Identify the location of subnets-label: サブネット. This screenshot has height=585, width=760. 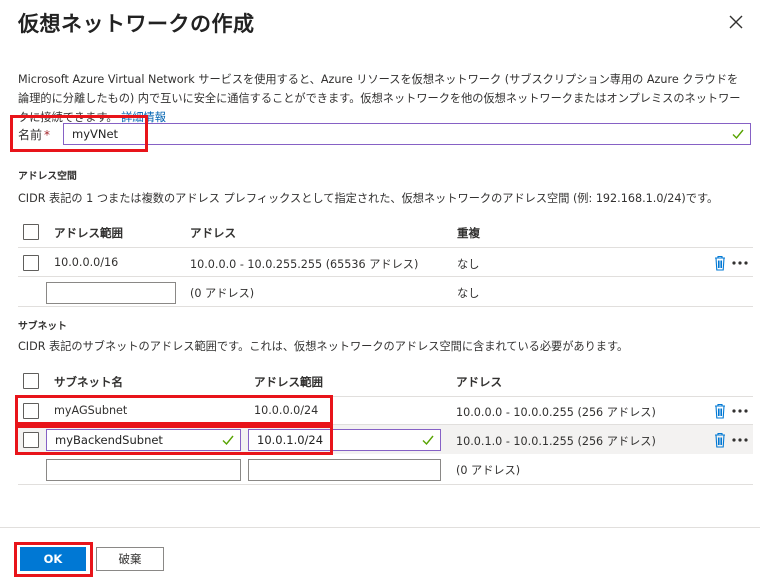
(42, 326).